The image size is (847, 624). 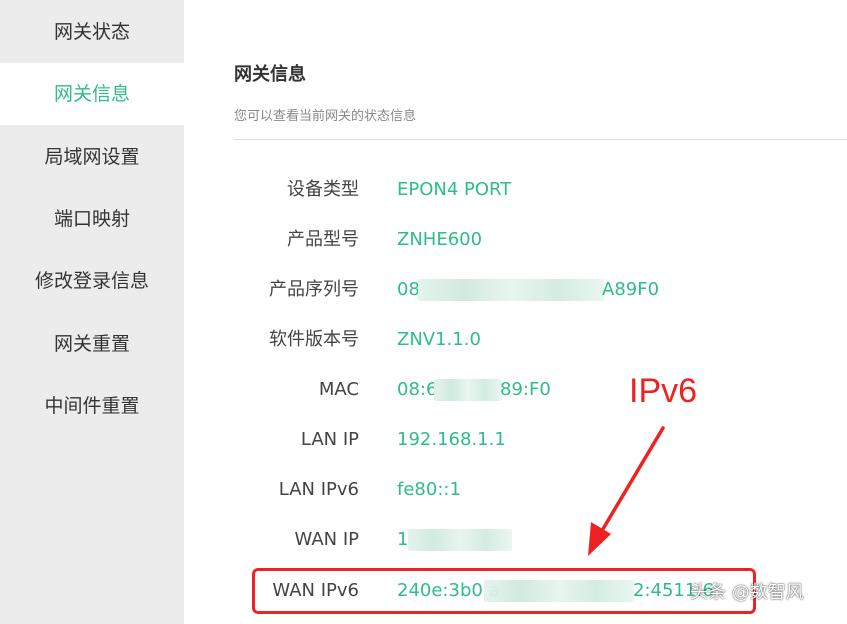 I want to click on row-value: ZNV1.1.0, so click(x=439, y=339).